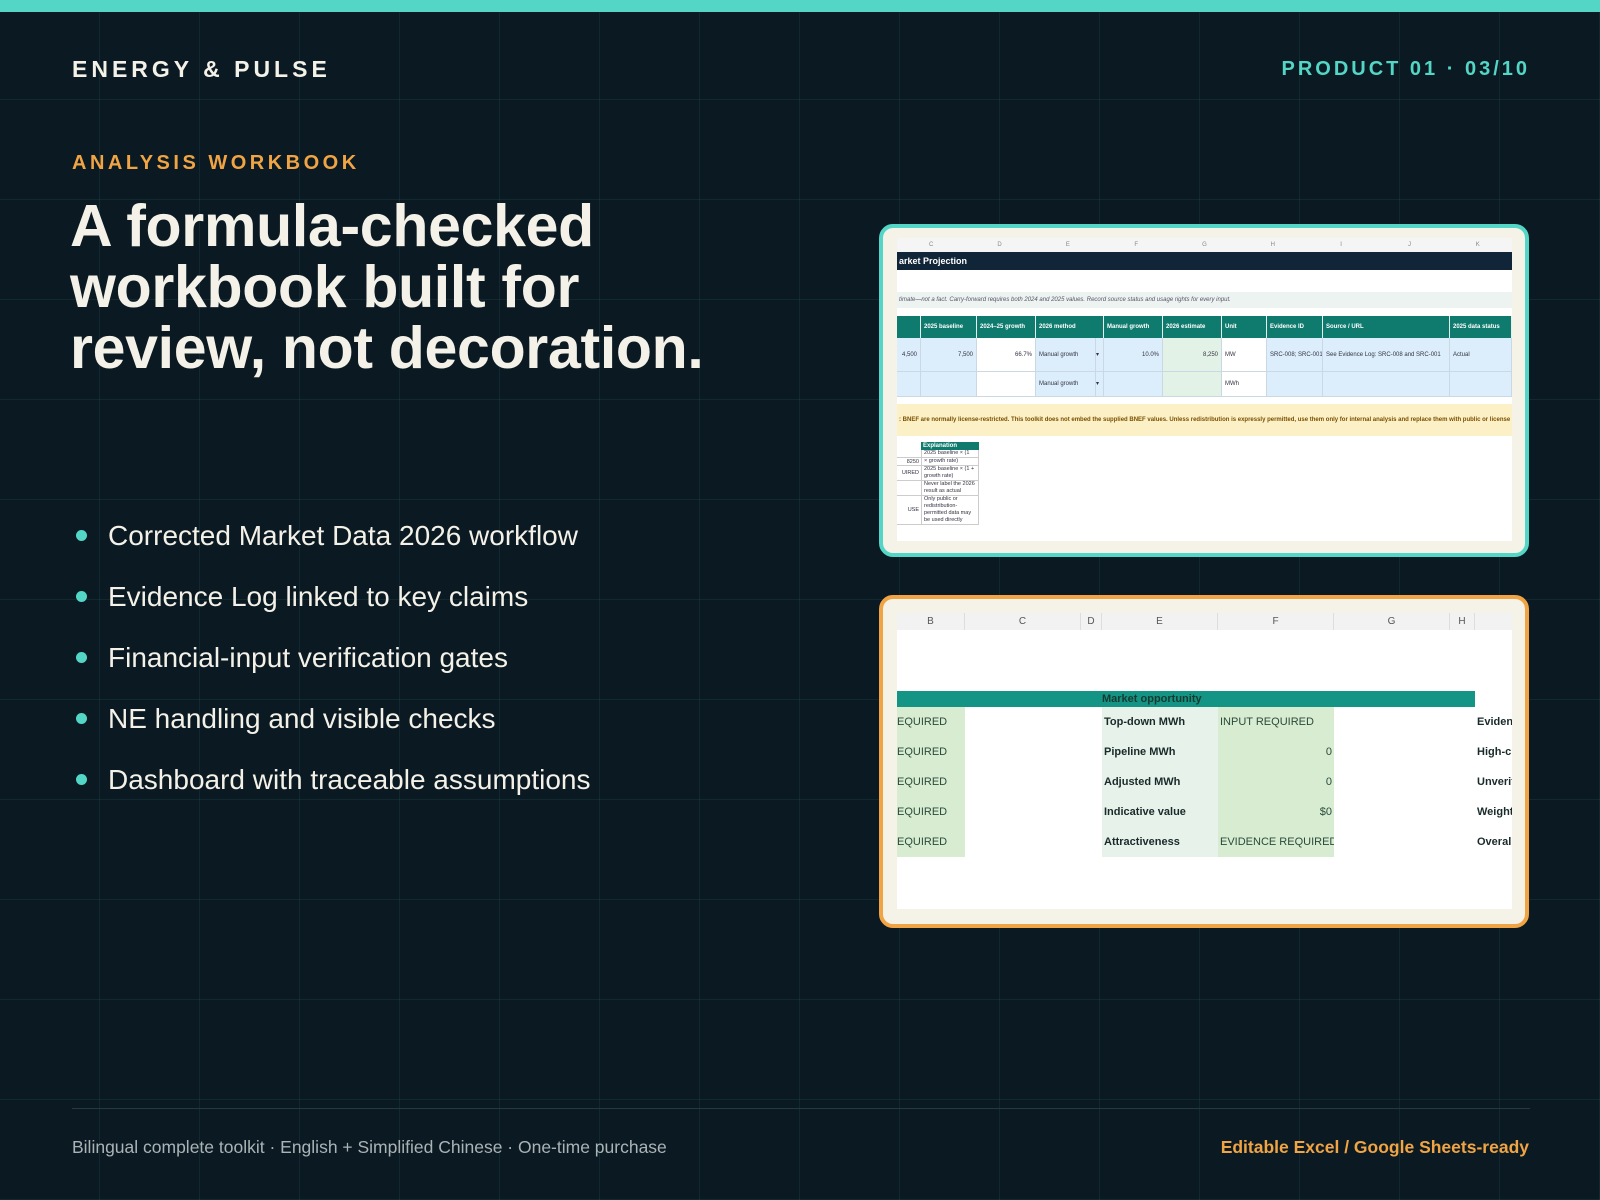  Describe the element at coordinates (333, 718) in the screenshot. I see `feature-item: NE handling and visible checks` at that location.